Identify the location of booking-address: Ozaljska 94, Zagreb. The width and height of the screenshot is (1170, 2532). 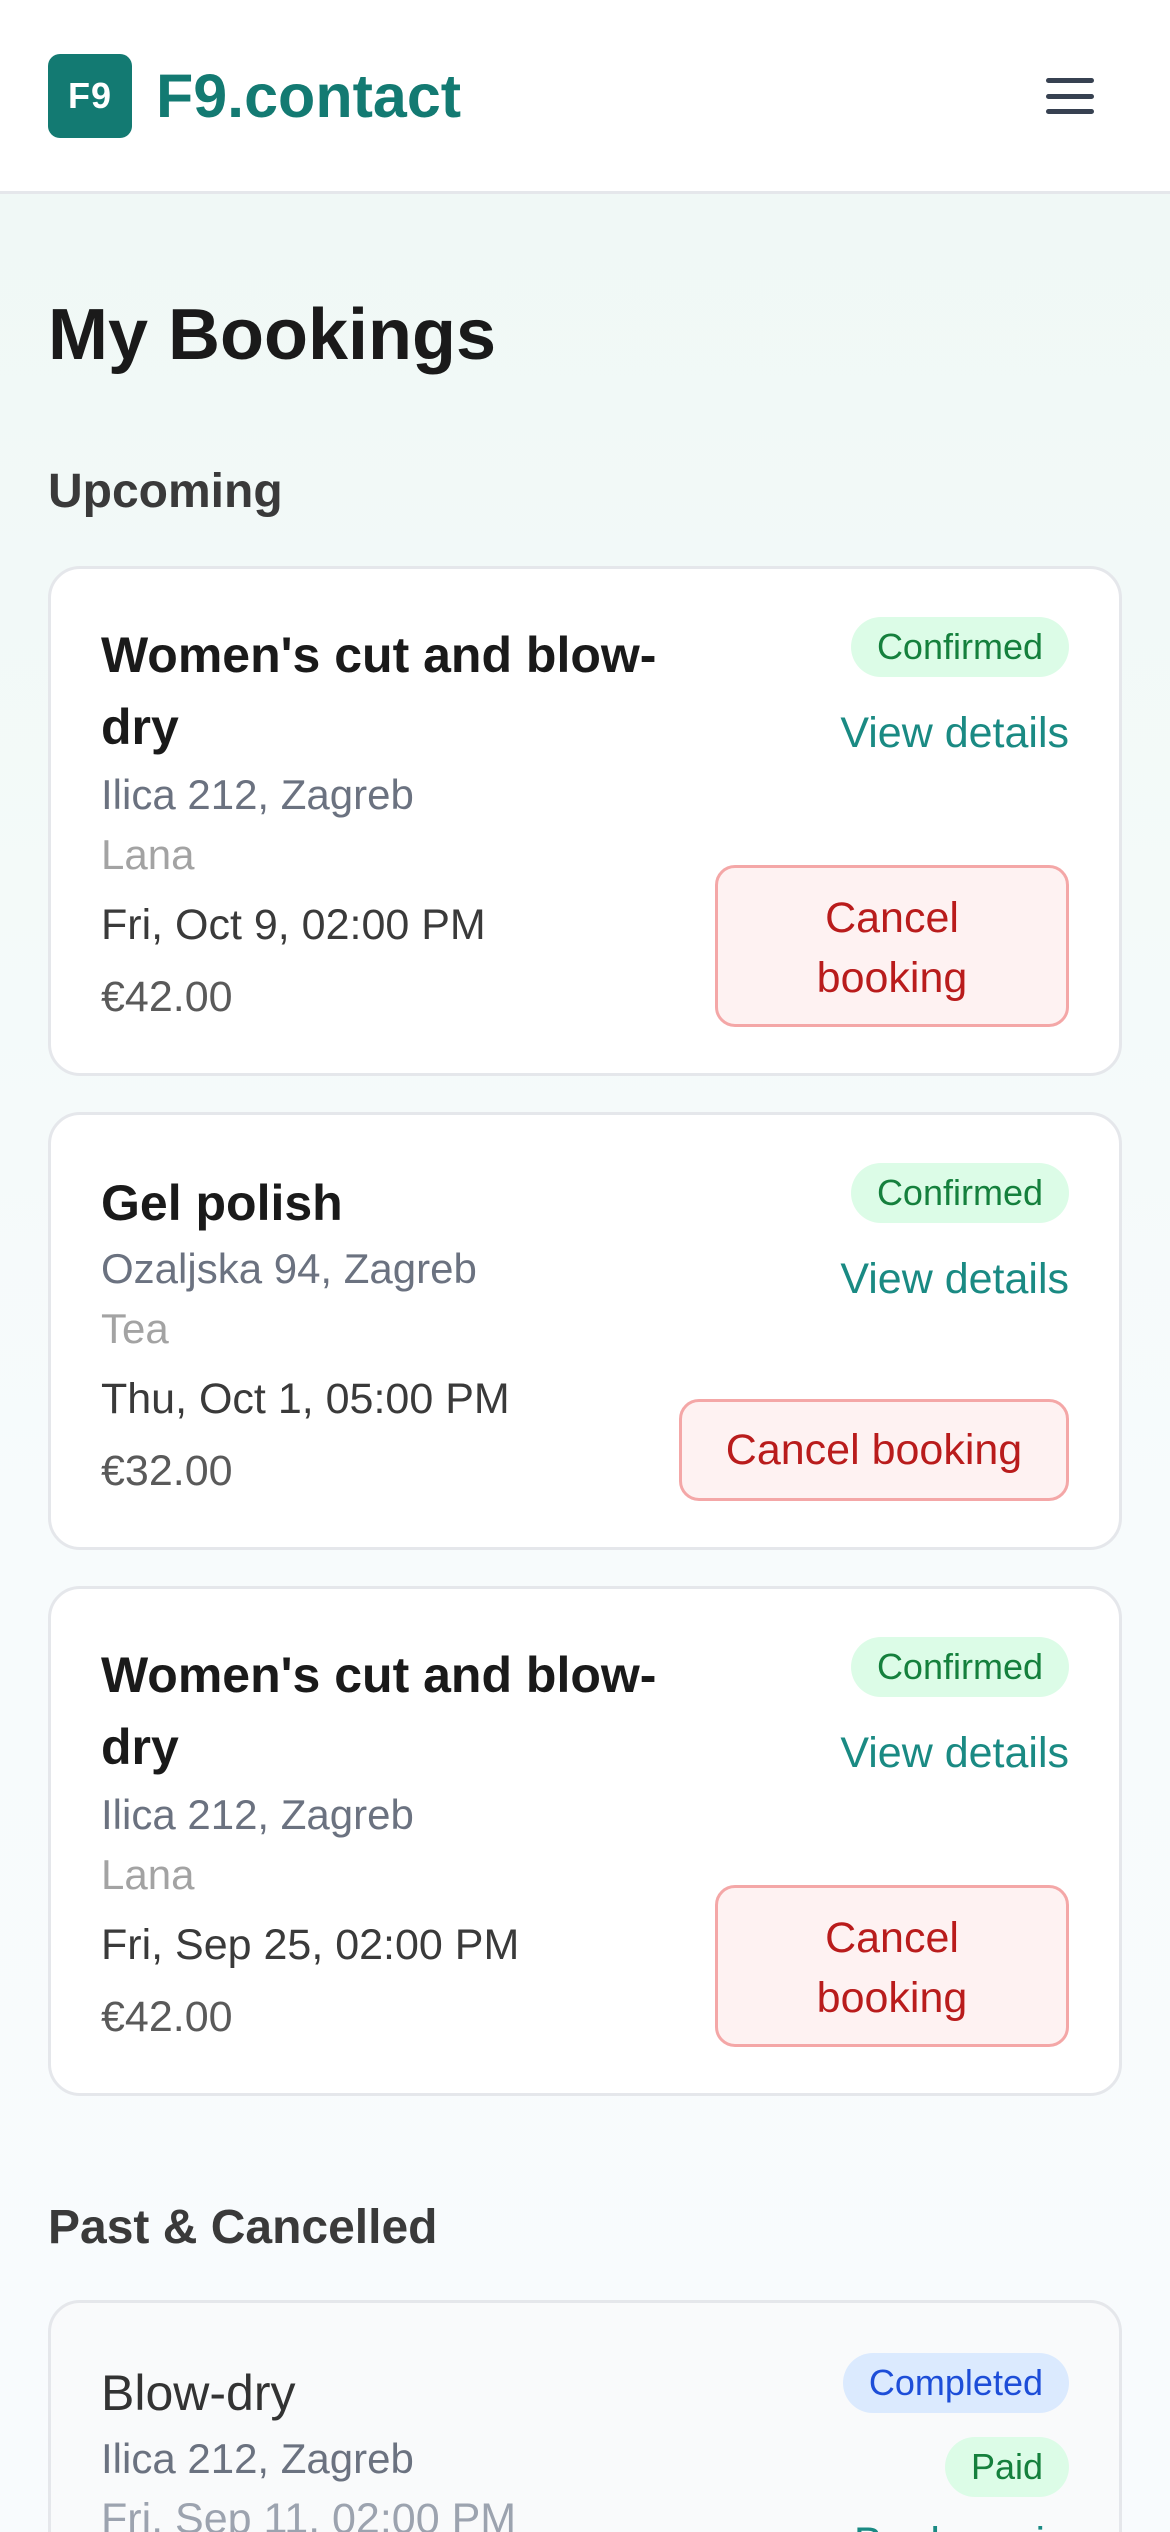
(289, 1268).